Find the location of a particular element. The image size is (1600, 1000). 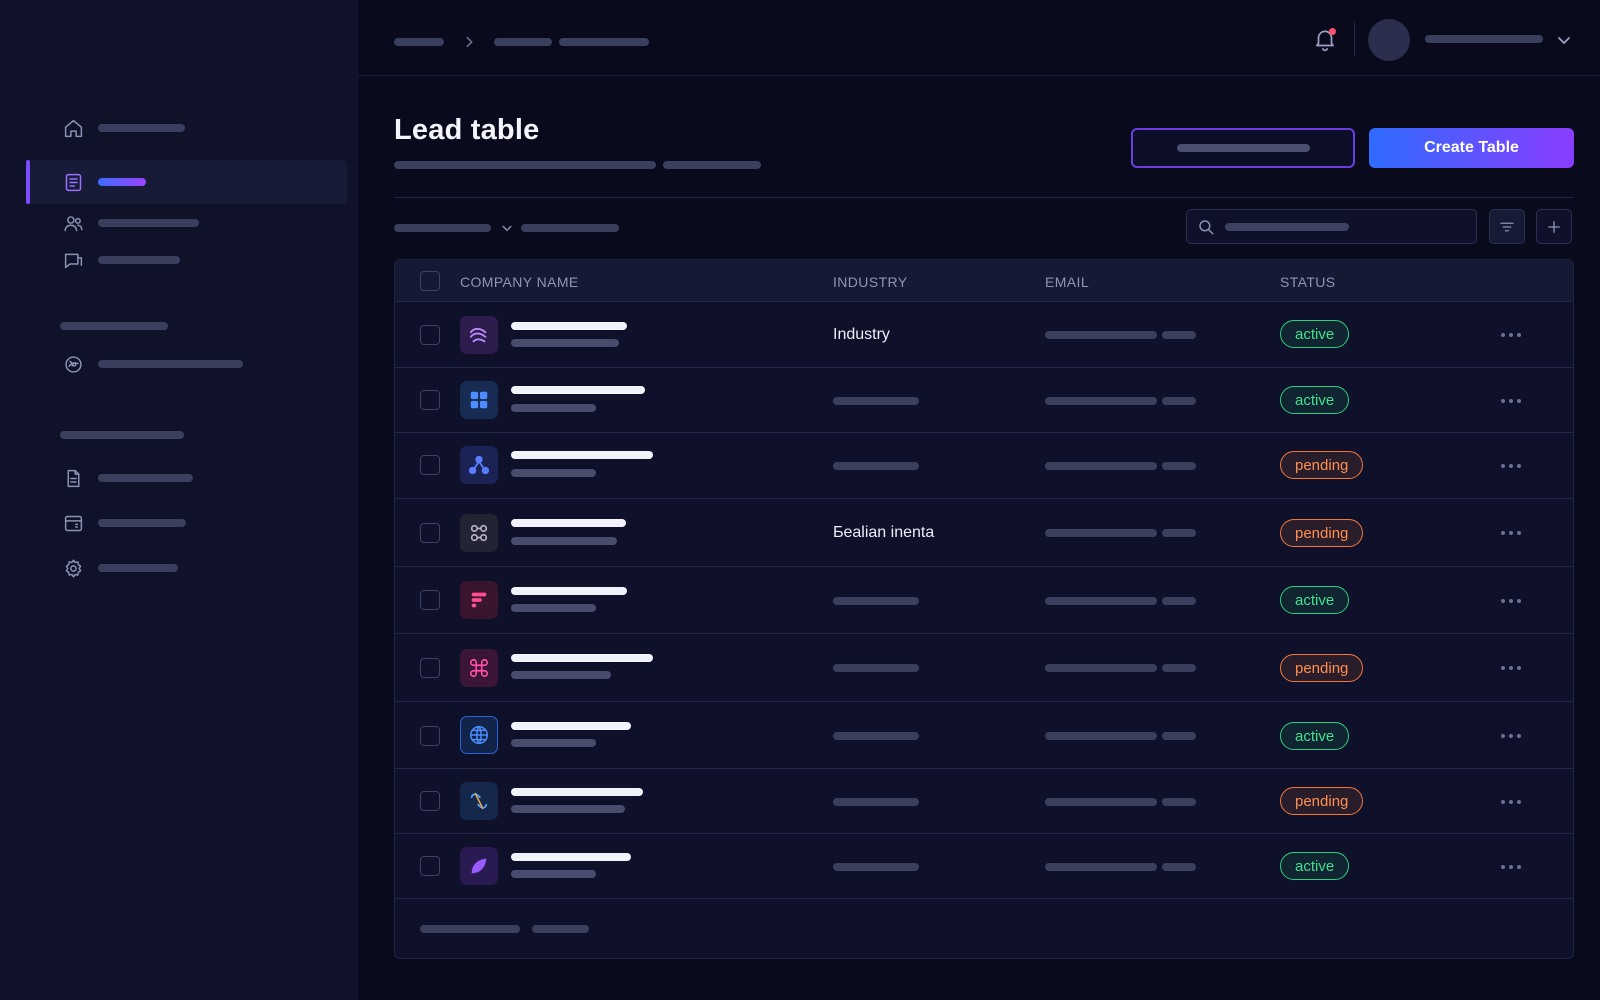

flag-lines-icon is located at coordinates (479, 600).